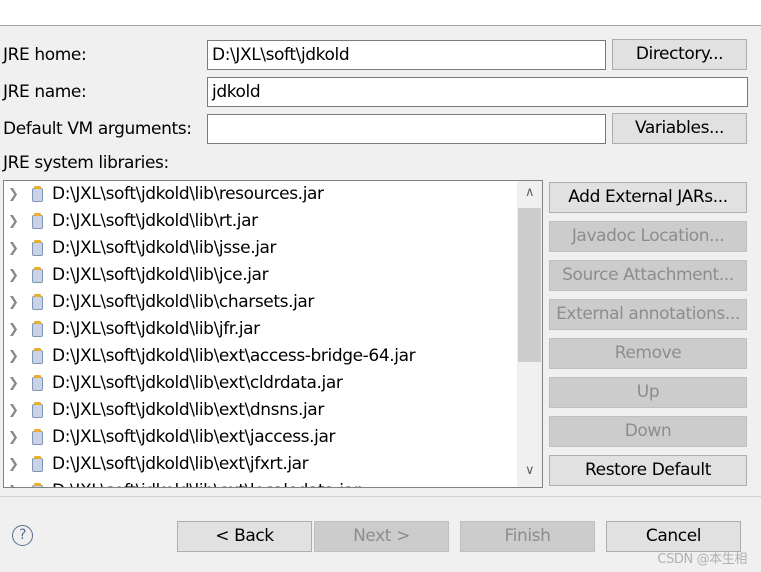 The image size is (761, 572). I want to click on library-path: D:\JXL\soft\jdkold\lib\jce.jar, so click(160, 275).